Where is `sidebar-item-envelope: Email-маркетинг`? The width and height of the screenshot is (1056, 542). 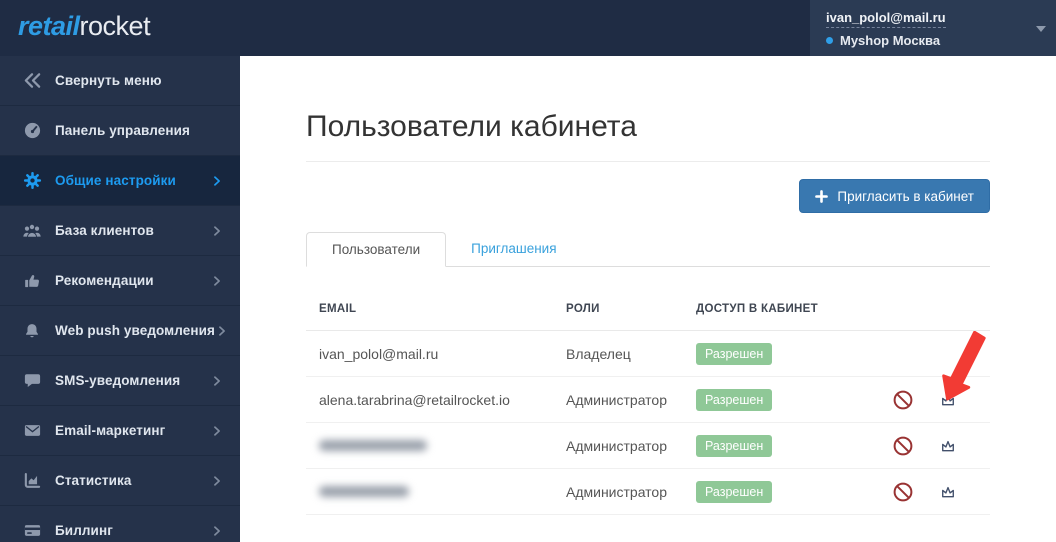 sidebar-item-envelope: Email-маркетинг is located at coordinates (120, 431).